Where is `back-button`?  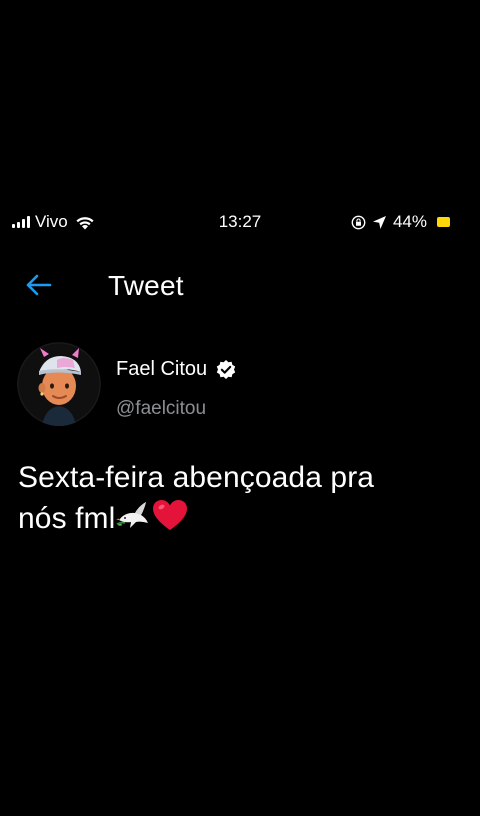
back-button is located at coordinates (39, 285).